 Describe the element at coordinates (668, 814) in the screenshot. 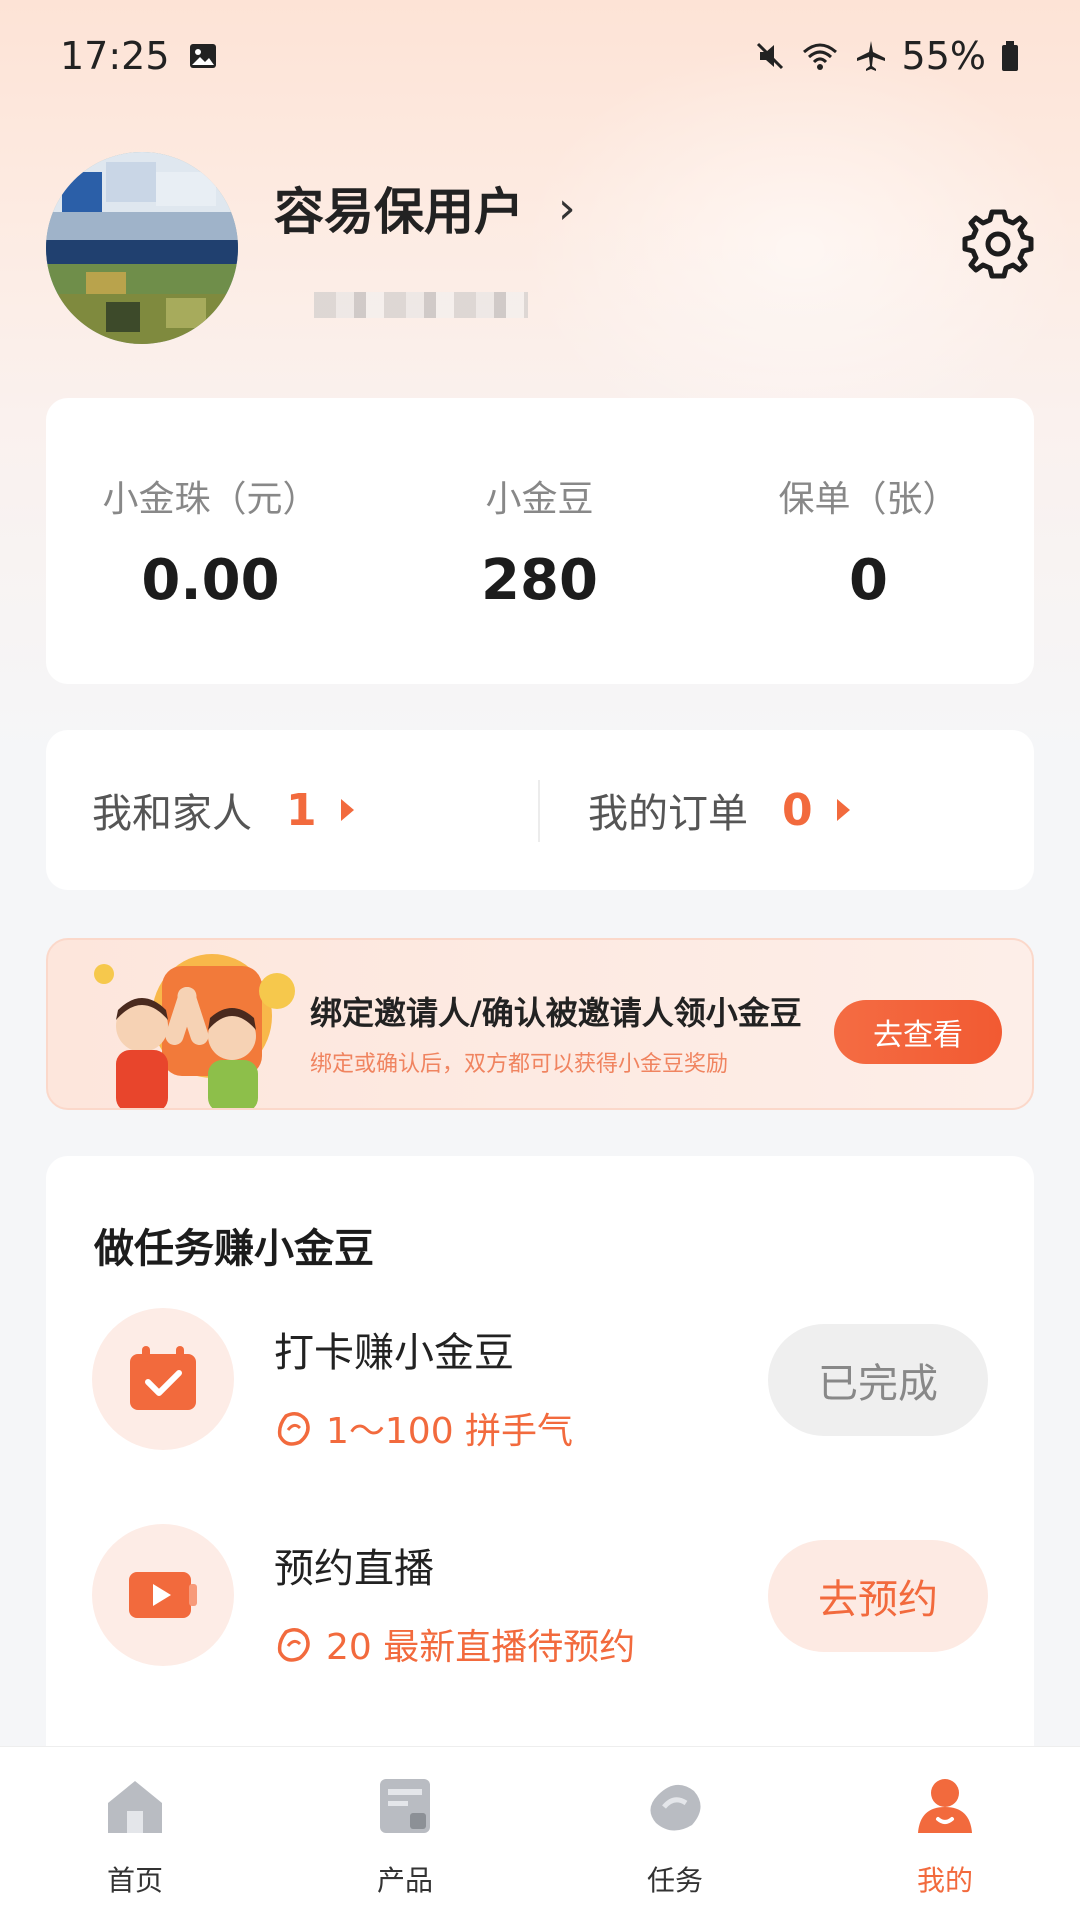

I see `orders-label: 我的订单` at that location.